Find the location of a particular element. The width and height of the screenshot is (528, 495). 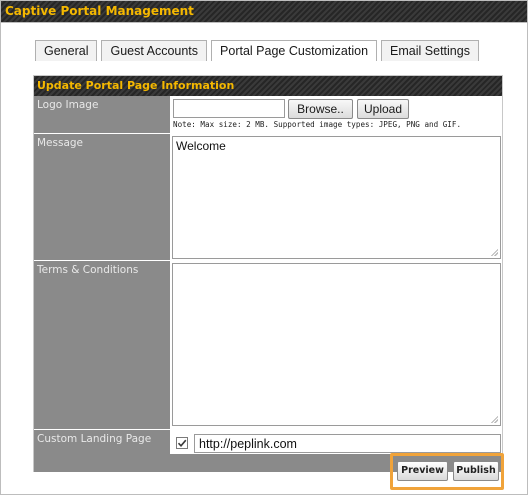

logo-file-path-field is located at coordinates (229, 108).